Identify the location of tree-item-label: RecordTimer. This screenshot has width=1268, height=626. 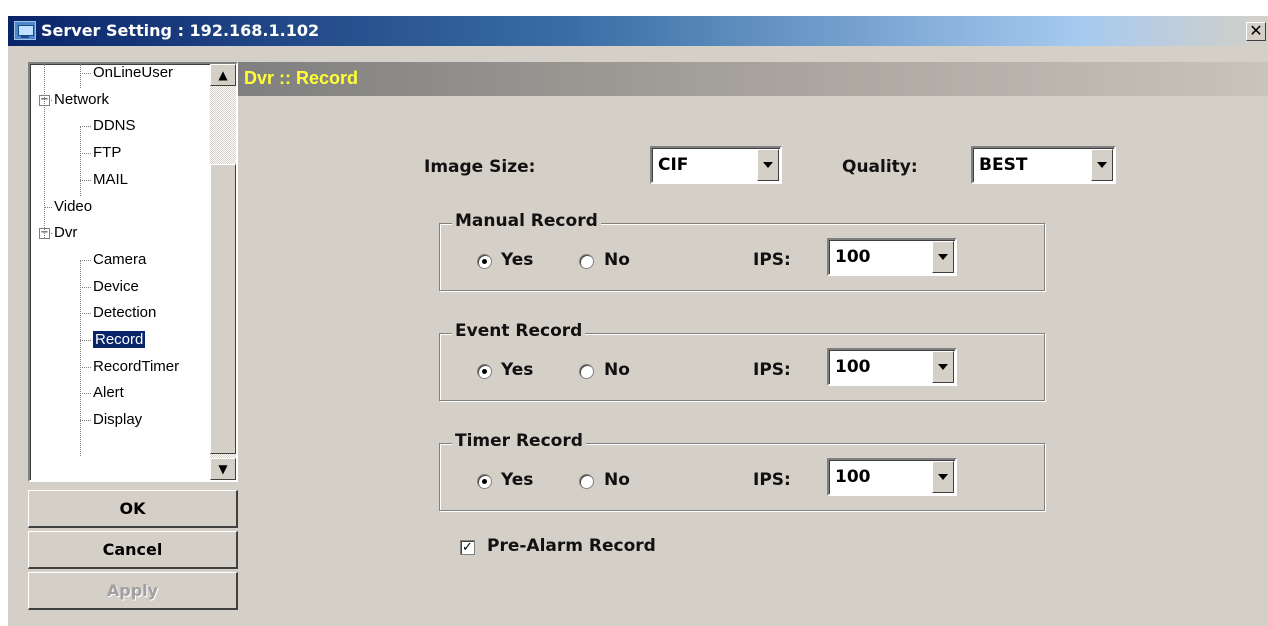
(136, 366).